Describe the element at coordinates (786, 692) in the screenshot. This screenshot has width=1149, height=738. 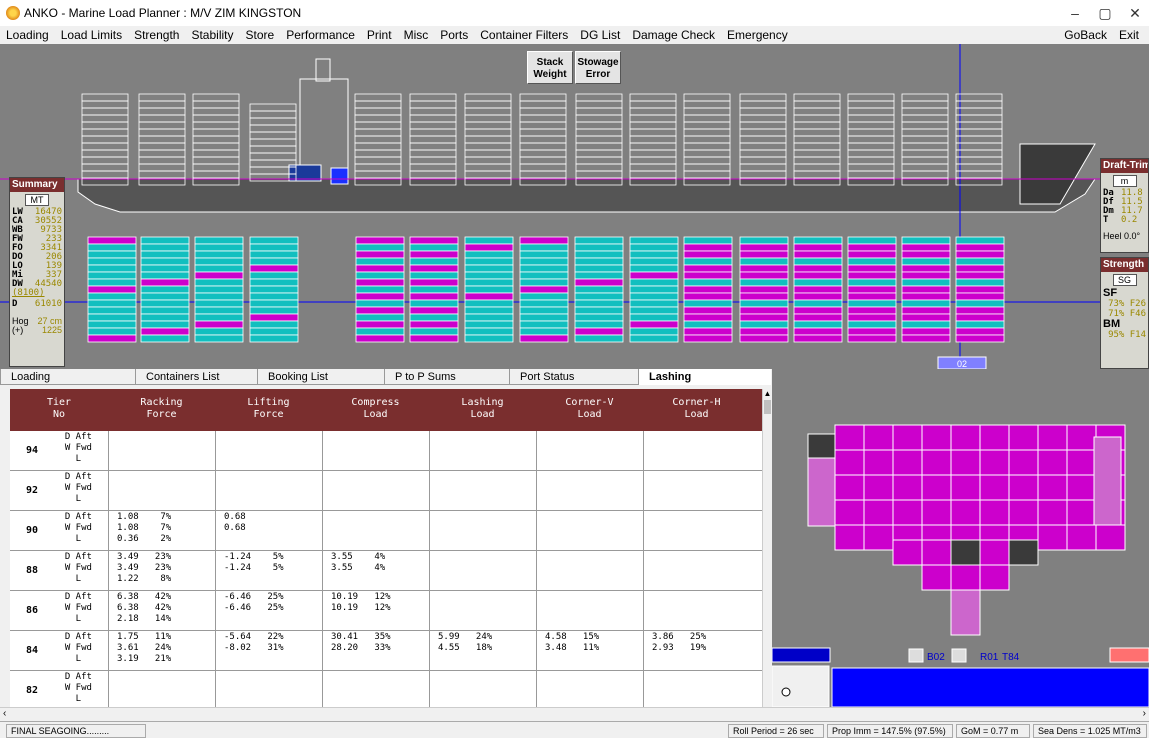
I see `aft-radio` at that location.